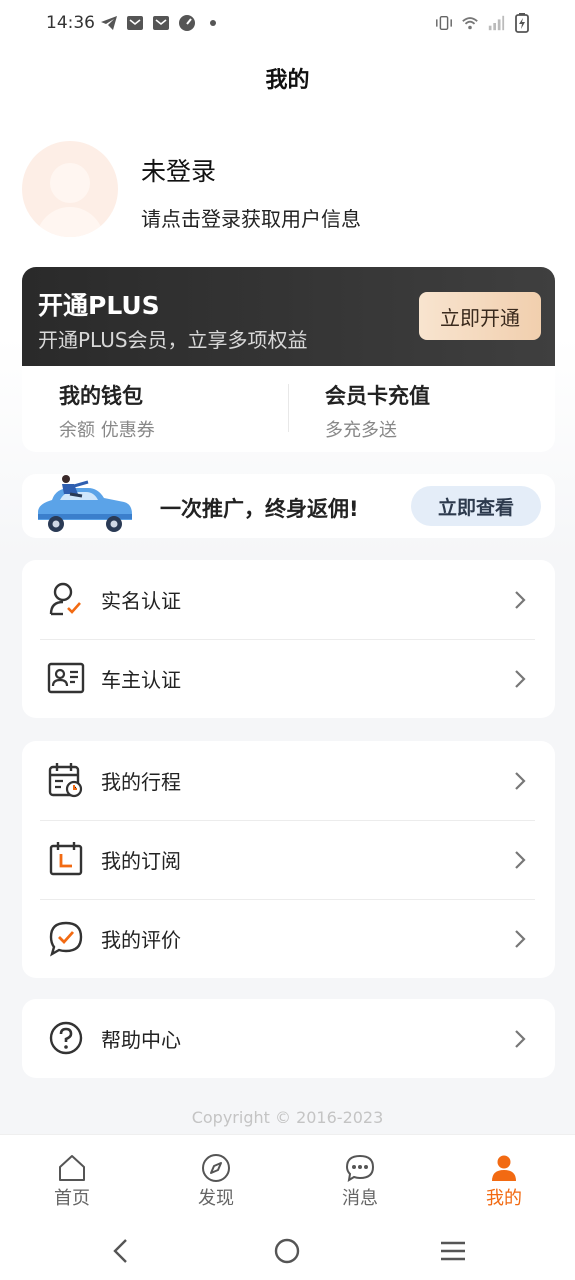 This screenshot has width=575, height=1280. I want to click on battery-charging-icon, so click(522, 23).